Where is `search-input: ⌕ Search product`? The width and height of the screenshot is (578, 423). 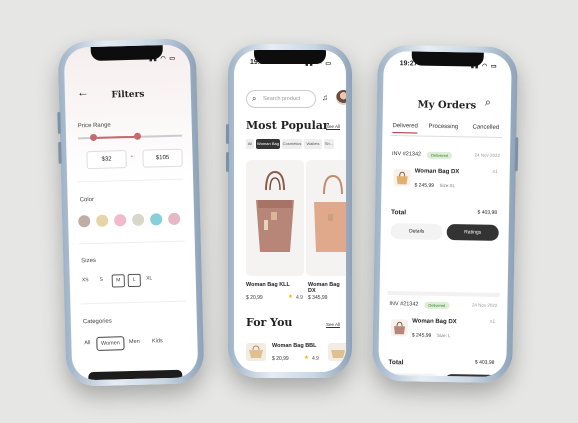
search-input: ⌕ Search product is located at coordinates (281, 99).